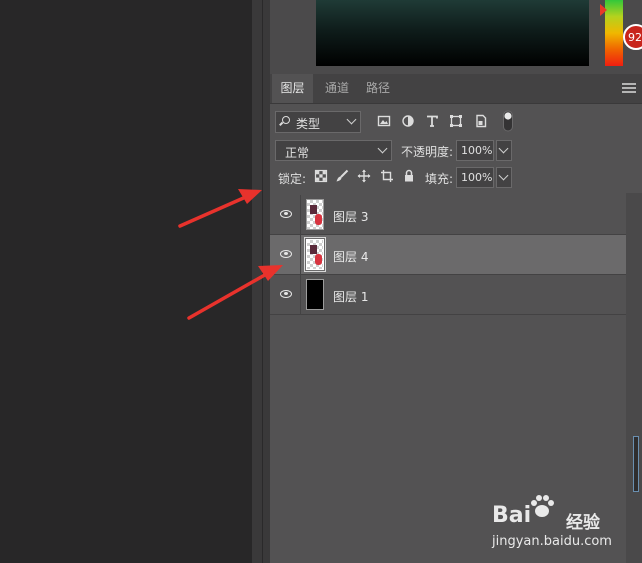  What do you see at coordinates (308, 124) in the screenshot?
I see `filter-kind-label: 类型` at bounding box center [308, 124].